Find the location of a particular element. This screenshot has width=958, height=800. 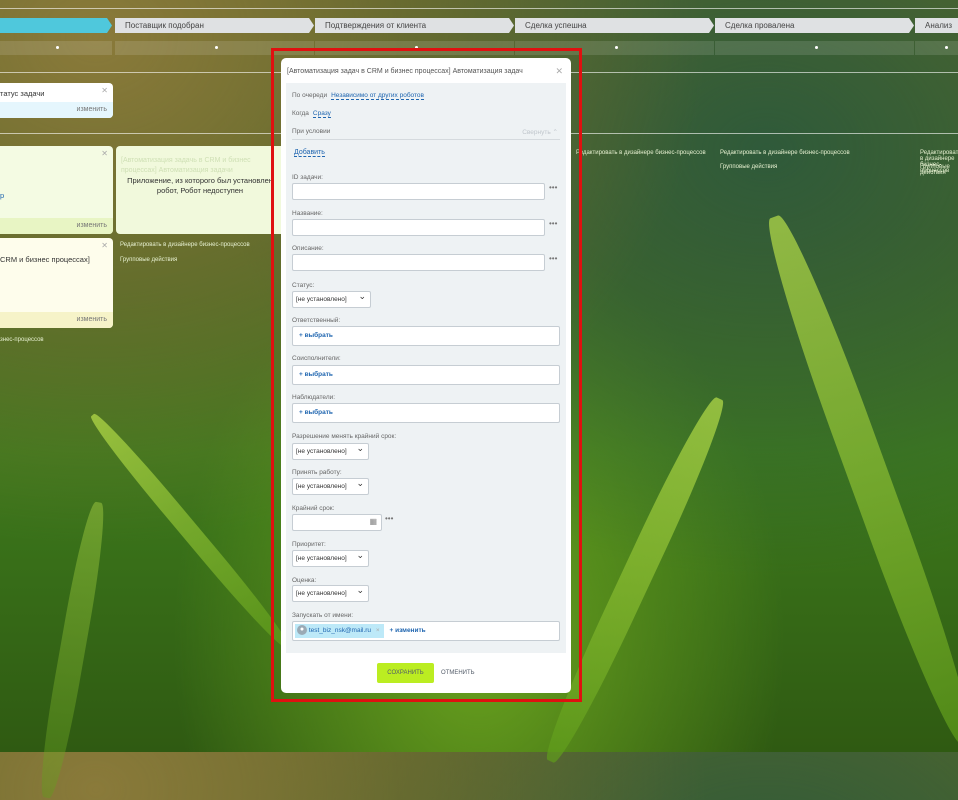

name-input is located at coordinates (418, 227).